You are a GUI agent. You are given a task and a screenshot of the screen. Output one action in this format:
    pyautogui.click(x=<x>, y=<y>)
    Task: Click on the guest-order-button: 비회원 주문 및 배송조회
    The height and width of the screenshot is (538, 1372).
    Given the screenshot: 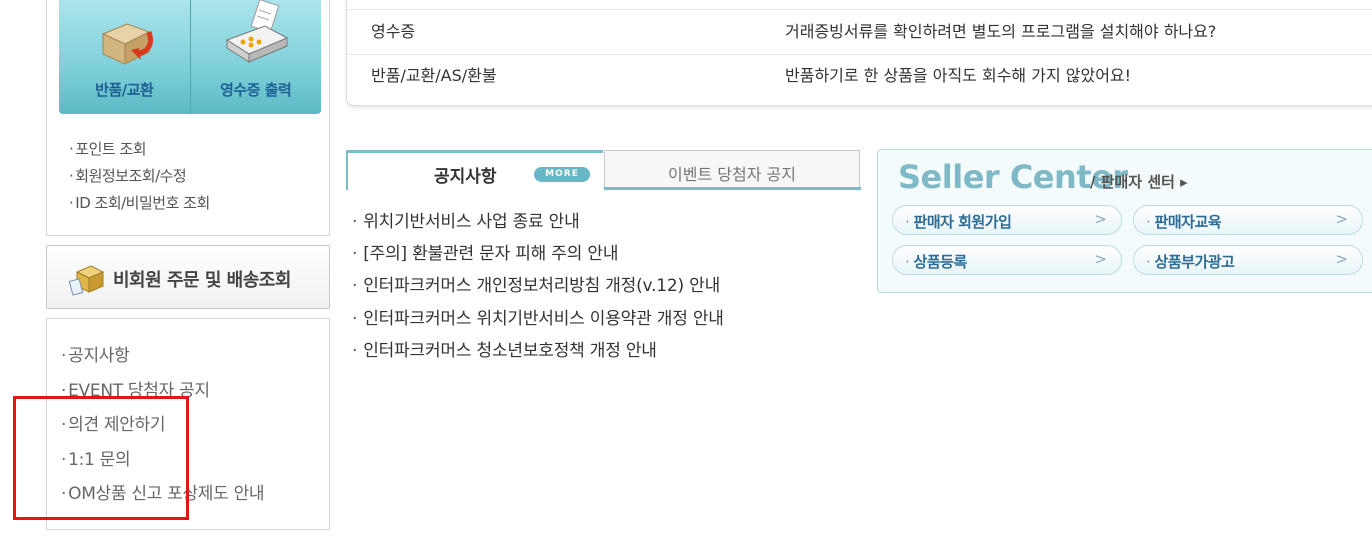 What is the action you would take?
    pyautogui.click(x=188, y=277)
    